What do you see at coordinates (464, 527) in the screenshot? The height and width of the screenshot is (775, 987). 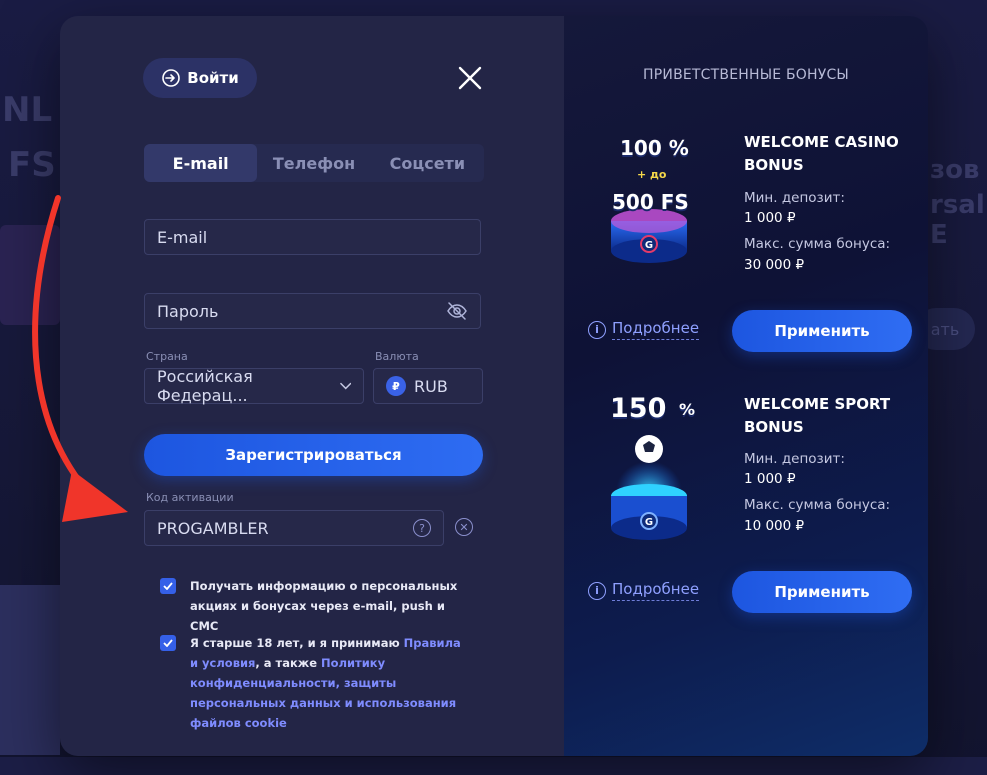 I see `clear-code-icon: ✕` at bounding box center [464, 527].